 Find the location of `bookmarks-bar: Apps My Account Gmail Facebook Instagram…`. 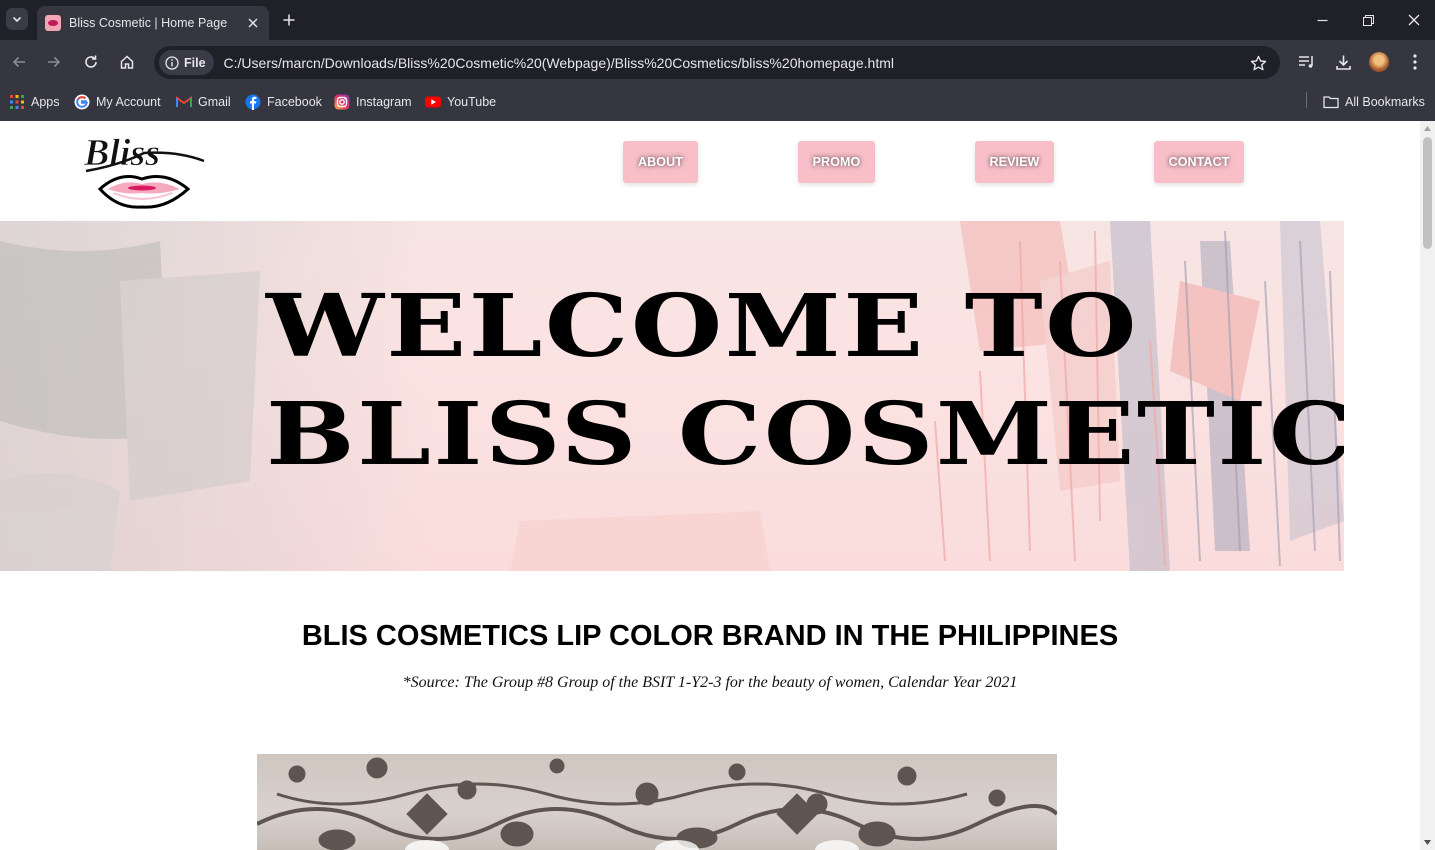

bookmarks-bar: Apps My Account Gmail Facebook Instagram… is located at coordinates (717, 102).